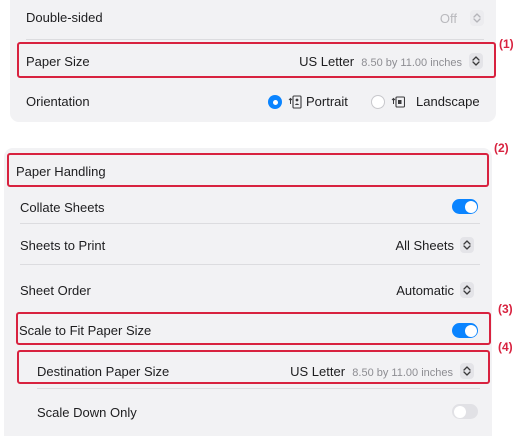 Image resolution: width=520 pixels, height=436 pixels. What do you see at coordinates (327, 101) in the screenshot?
I see `portrait-label: Portrait` at bounding box center [327, 101].